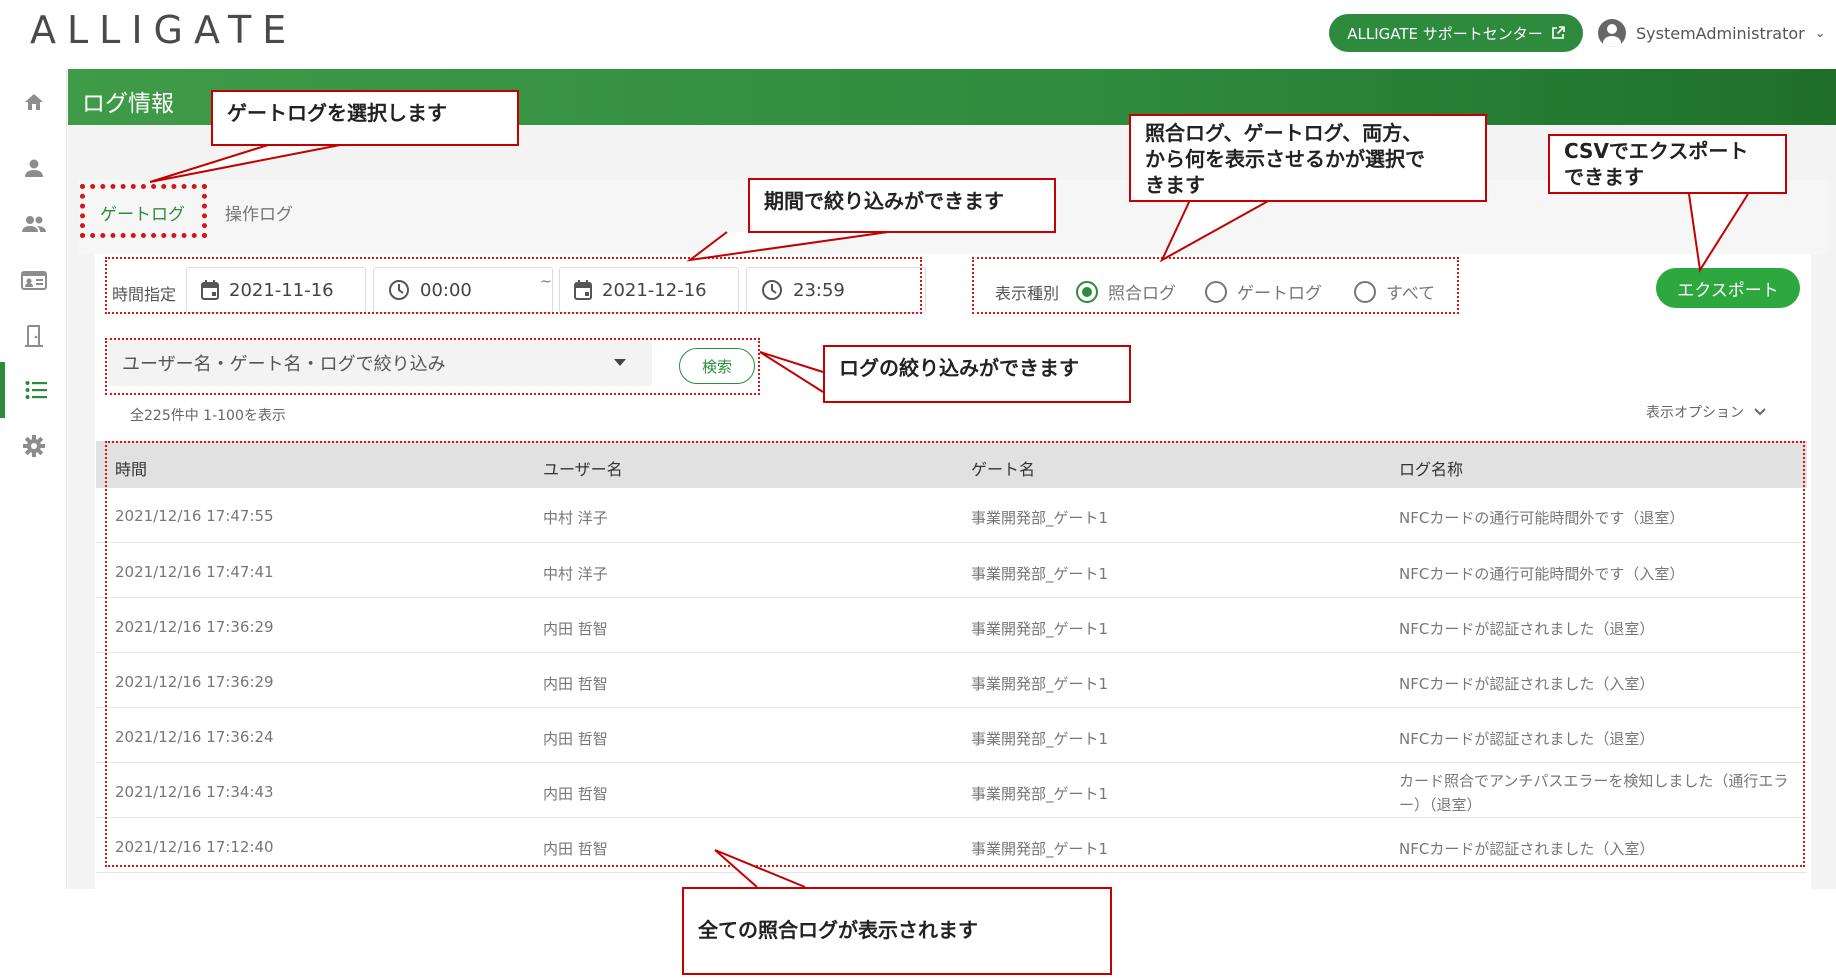  What do you see at coordinates (1760, 412) in the screenshot?
I see `chevron-down-icon` at bounding box center [1760, 412].